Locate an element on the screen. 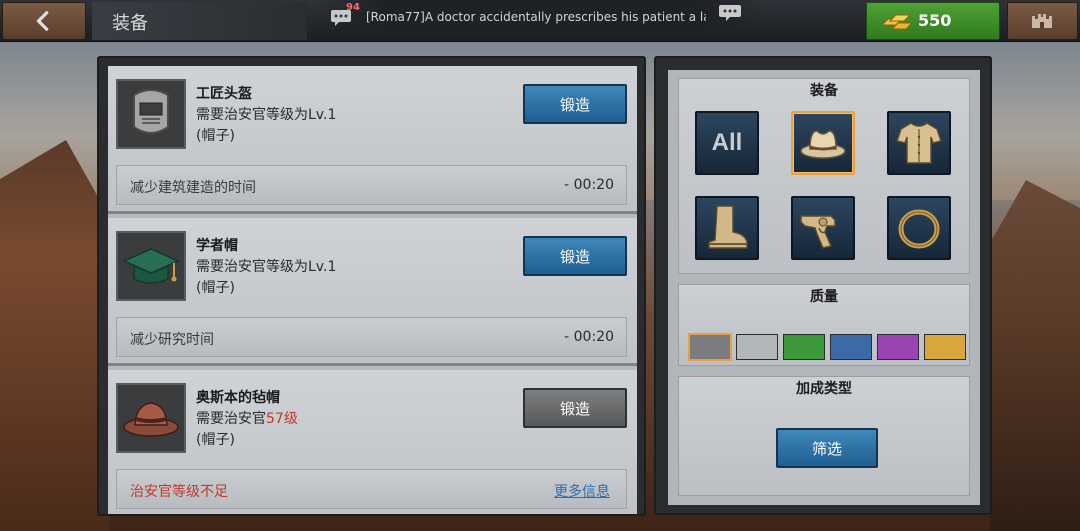 This screenshot has height=531, width=1080. slot-shirt-button is located at coordinates (919, 143).